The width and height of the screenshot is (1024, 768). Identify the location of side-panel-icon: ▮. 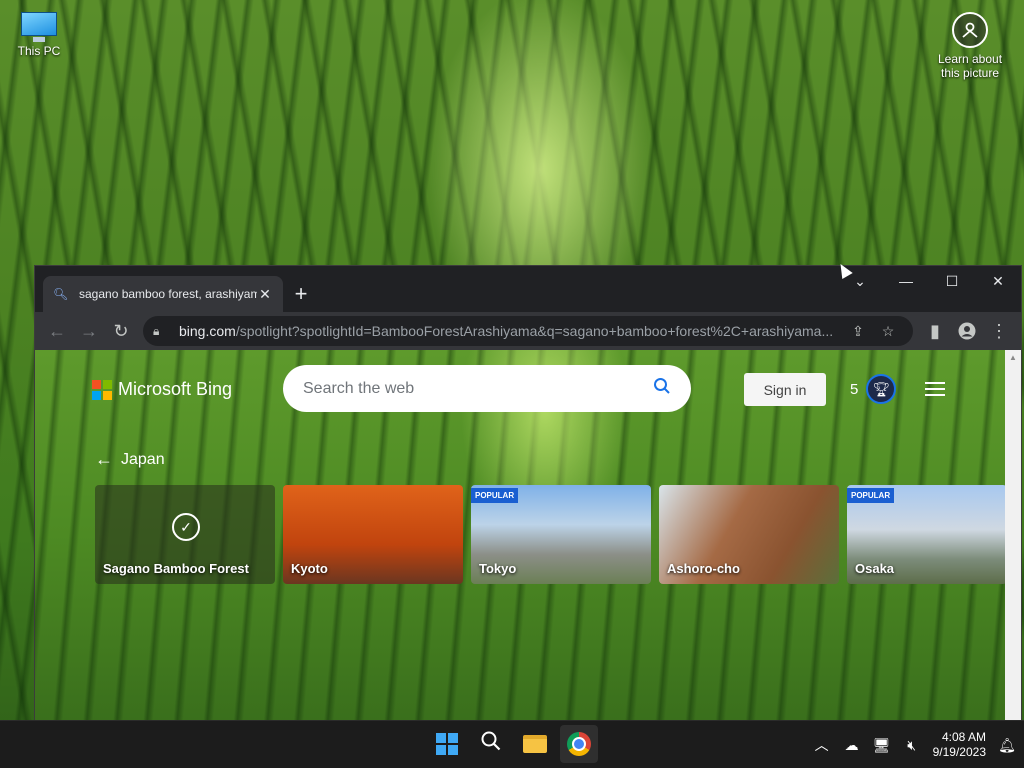
(935, 331).